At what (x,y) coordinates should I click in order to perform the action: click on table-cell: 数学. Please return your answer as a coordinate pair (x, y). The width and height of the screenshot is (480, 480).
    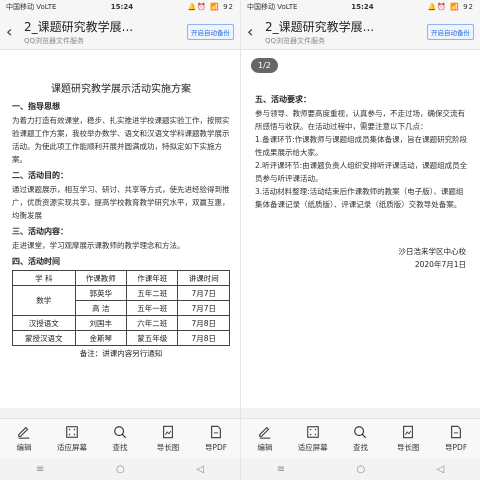
    Looking at the image, I should click on (44, 300).